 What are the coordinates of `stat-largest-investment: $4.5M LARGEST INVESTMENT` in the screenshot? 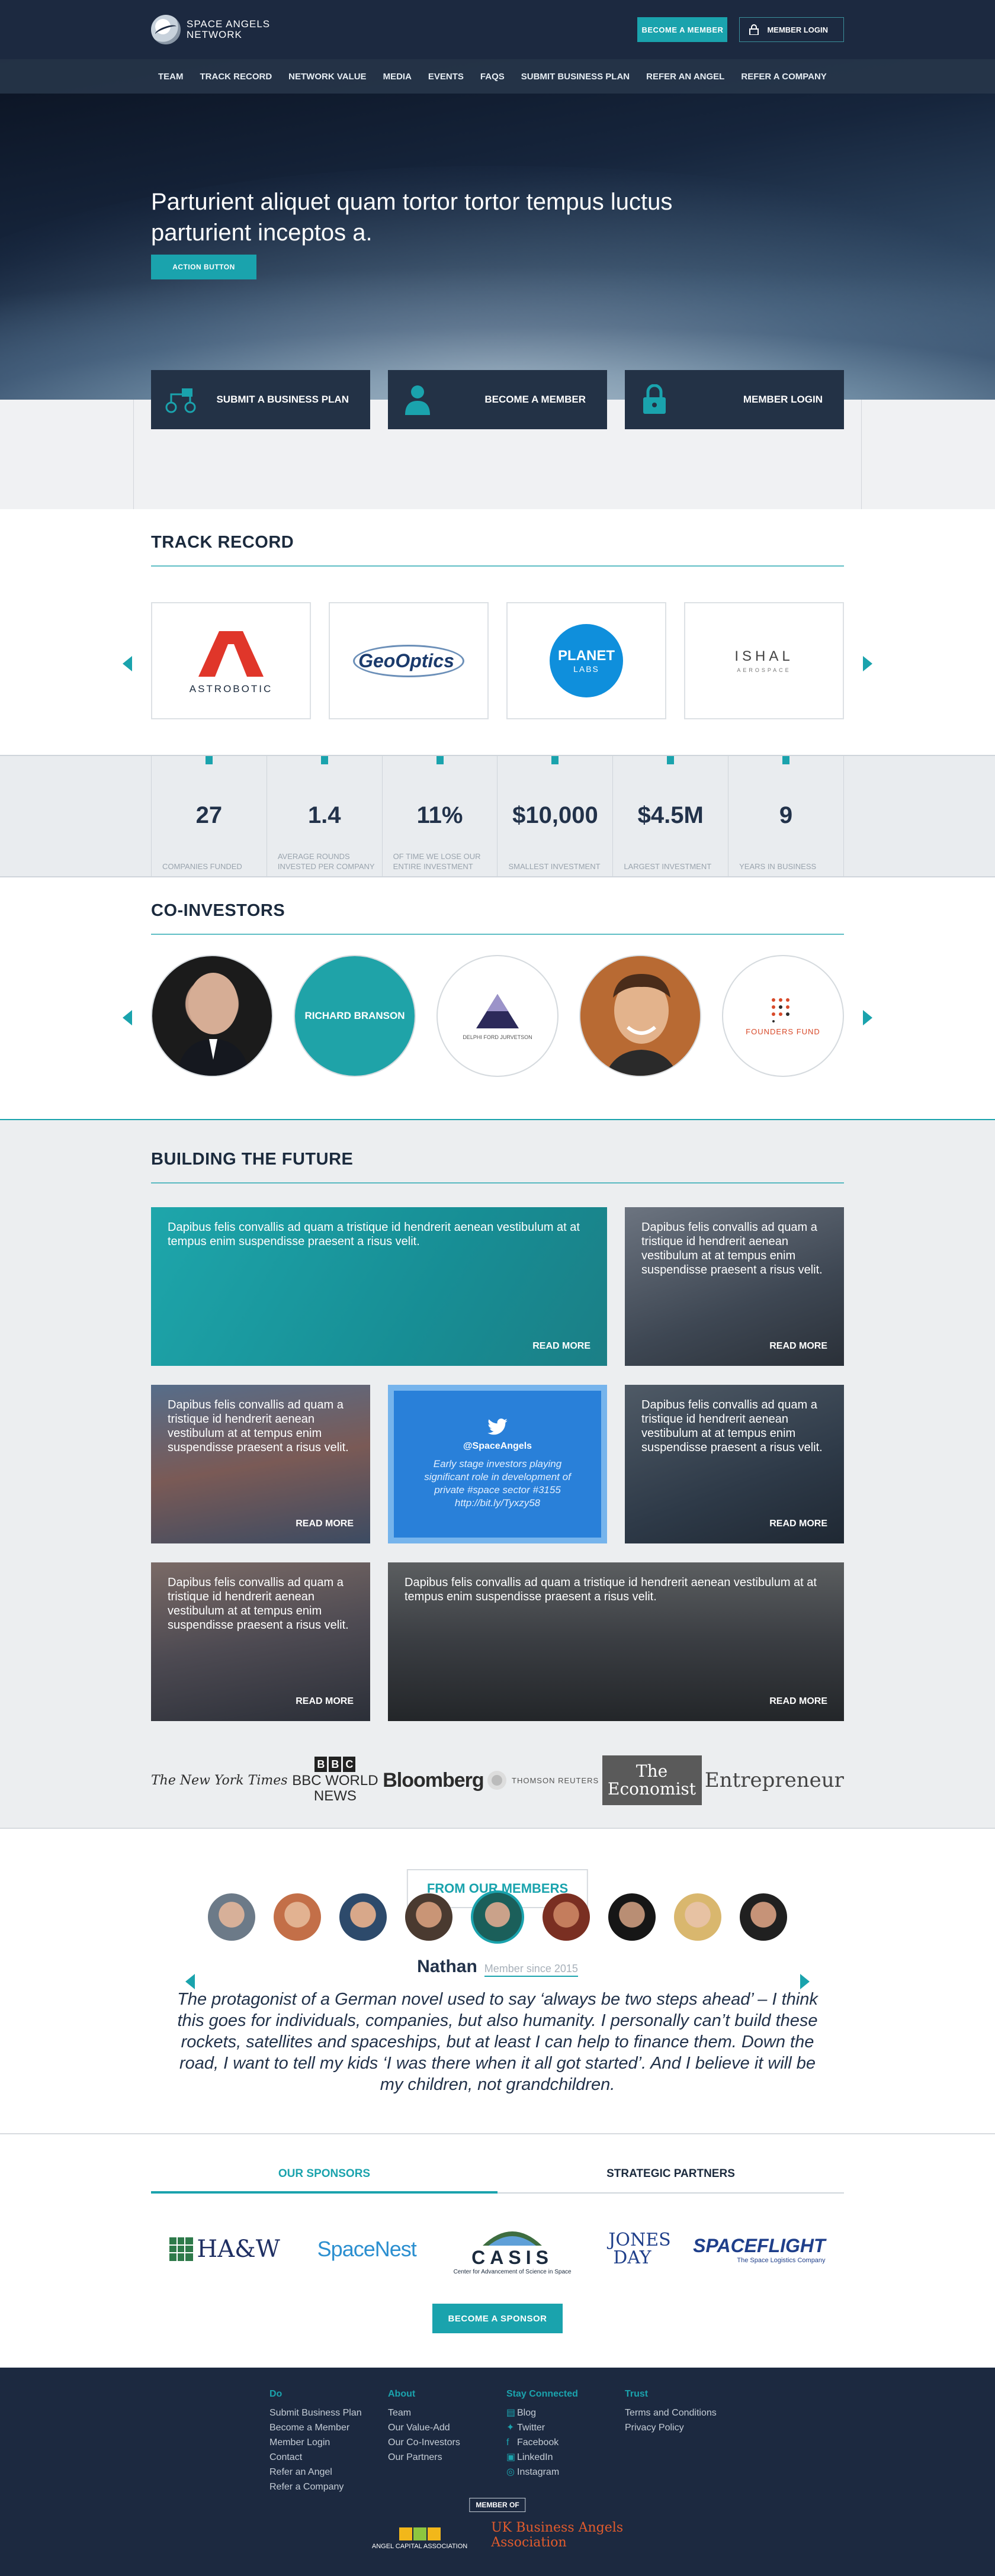 It's located at (670, 816).